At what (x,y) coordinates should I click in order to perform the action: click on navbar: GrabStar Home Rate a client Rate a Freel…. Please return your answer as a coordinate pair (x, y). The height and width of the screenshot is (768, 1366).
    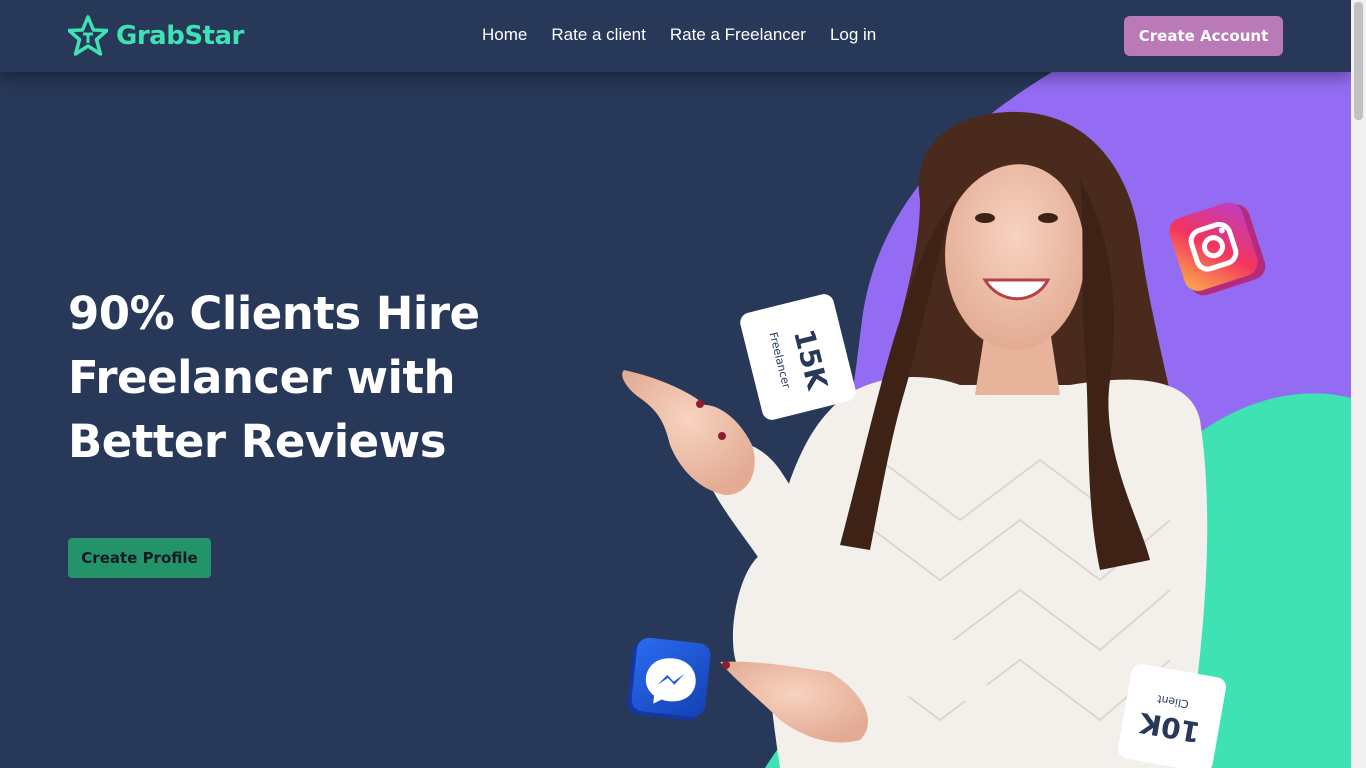
    Looking at the image, I should click on (675, 36).